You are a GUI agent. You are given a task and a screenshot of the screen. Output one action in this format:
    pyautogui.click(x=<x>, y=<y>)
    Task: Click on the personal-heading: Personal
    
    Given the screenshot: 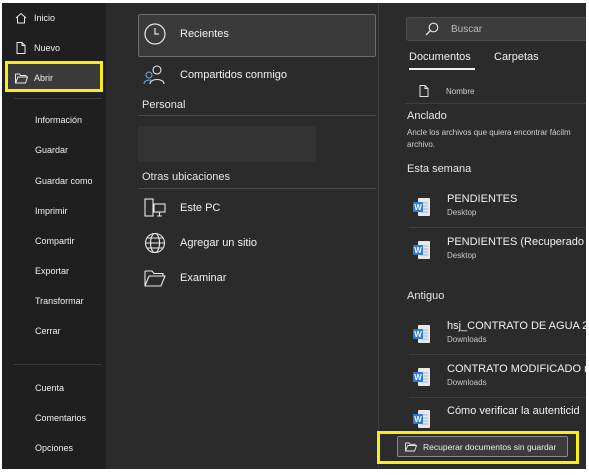 What is the action you would take?
    pyautogui.click(x=164, y=105)
    